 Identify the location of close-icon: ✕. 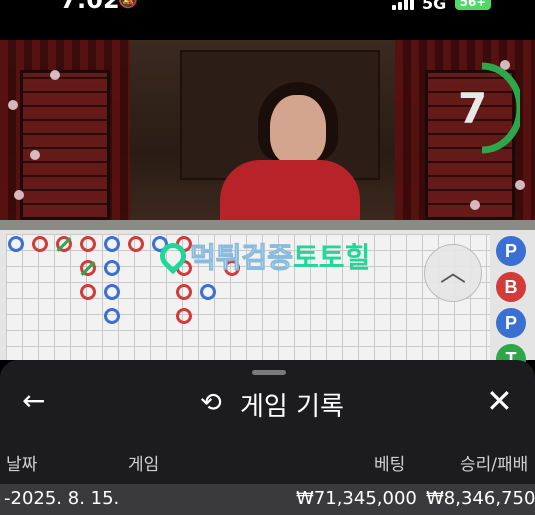
(499, 401).